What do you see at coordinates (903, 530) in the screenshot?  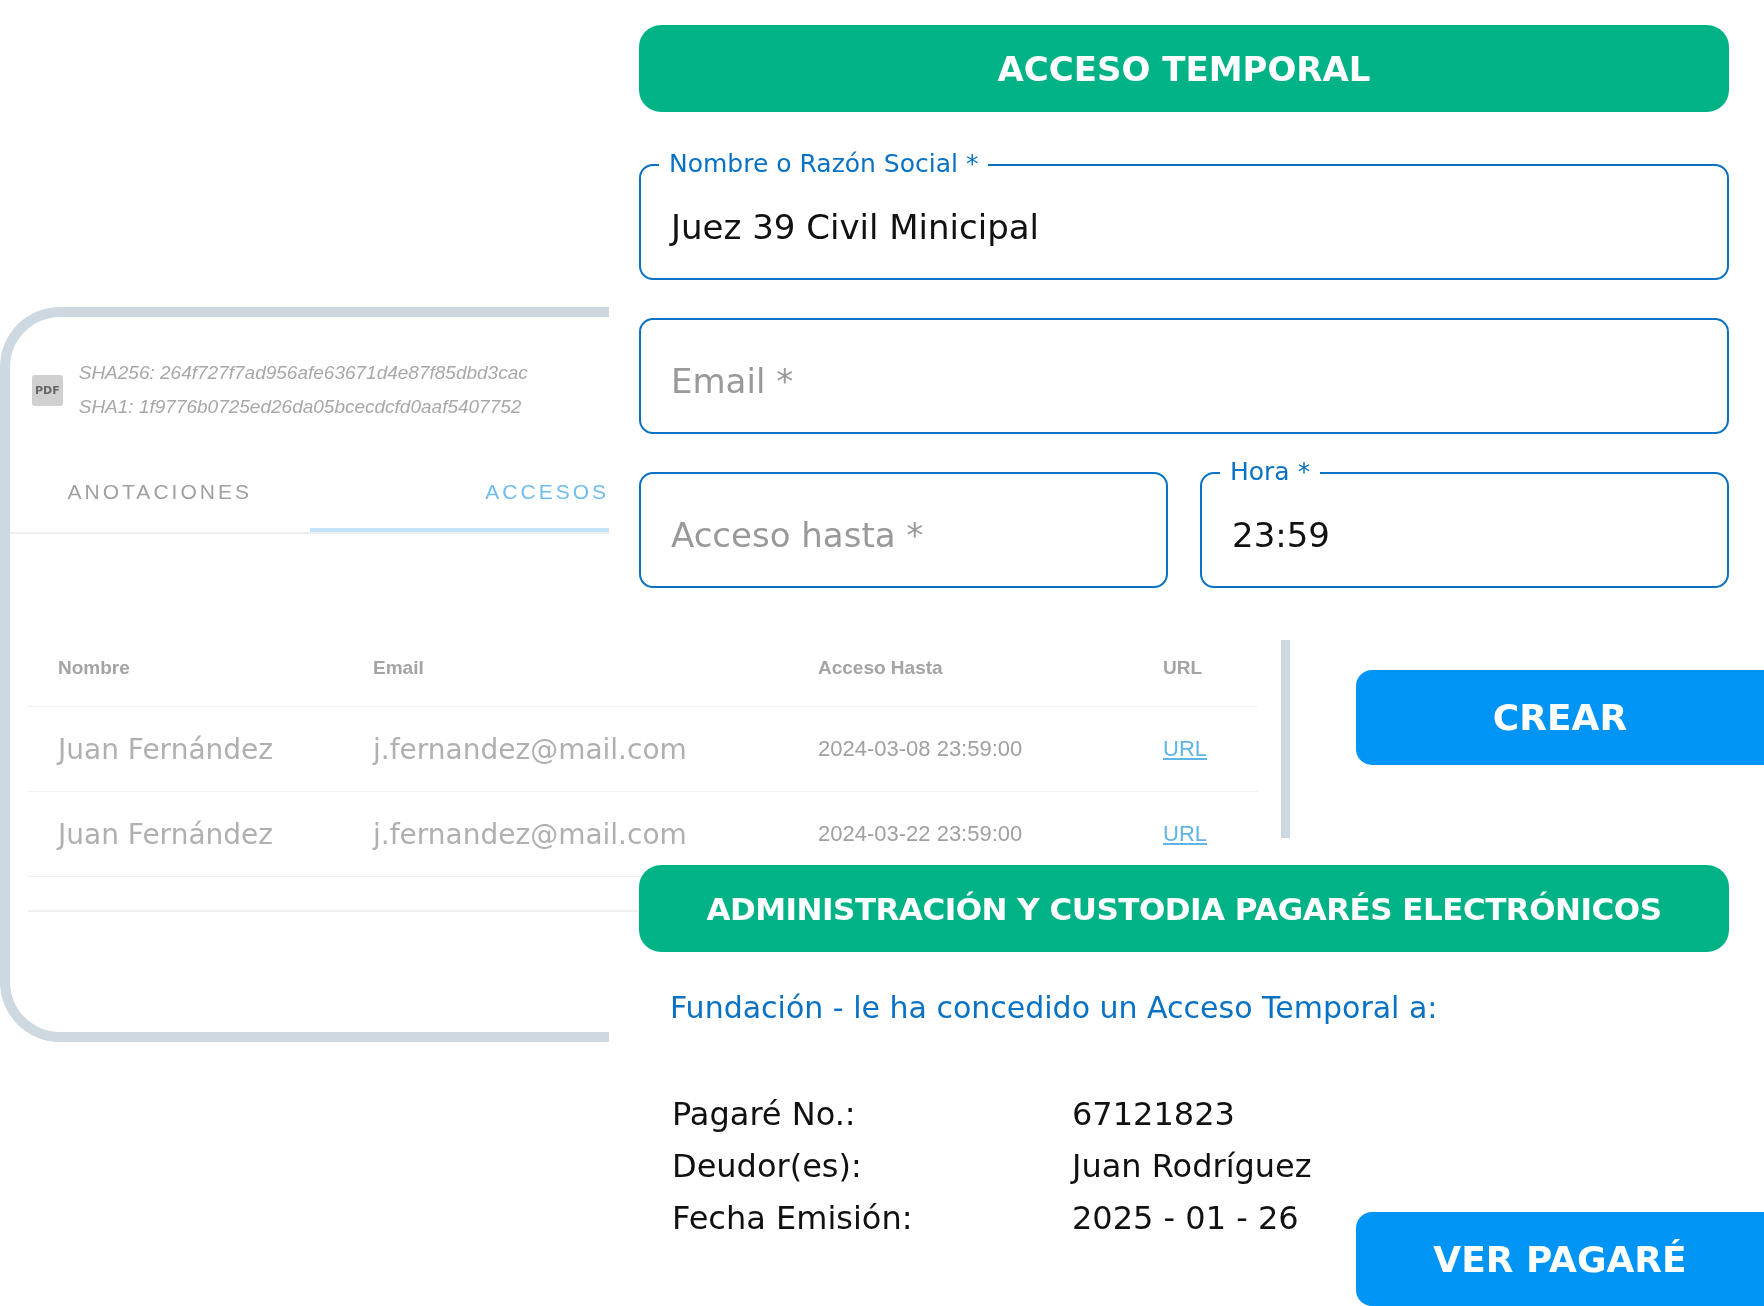 I see `date-field: Acceso hasta *` at bounding box center [903, 530].